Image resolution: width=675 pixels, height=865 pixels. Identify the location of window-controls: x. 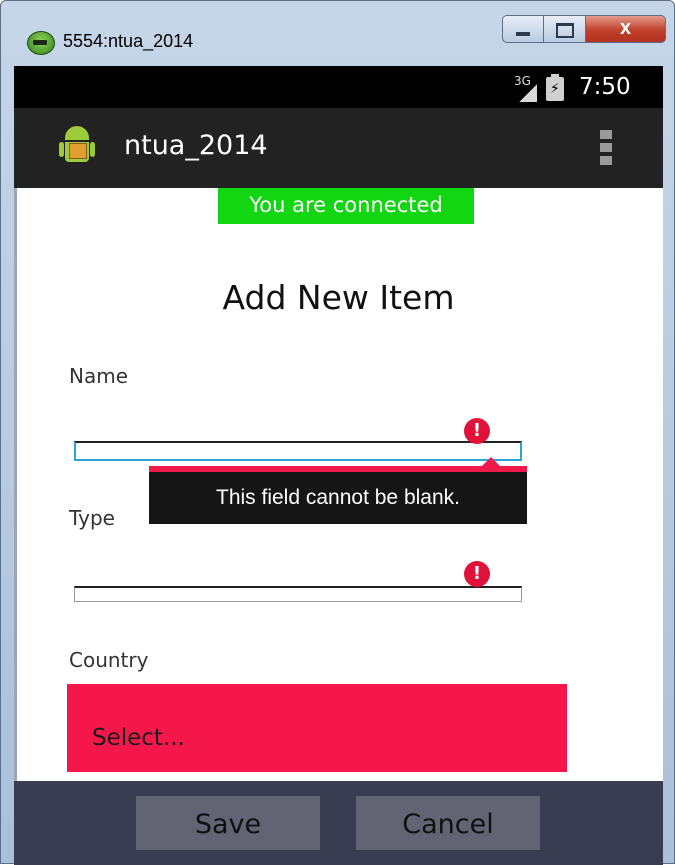
(584, 30).